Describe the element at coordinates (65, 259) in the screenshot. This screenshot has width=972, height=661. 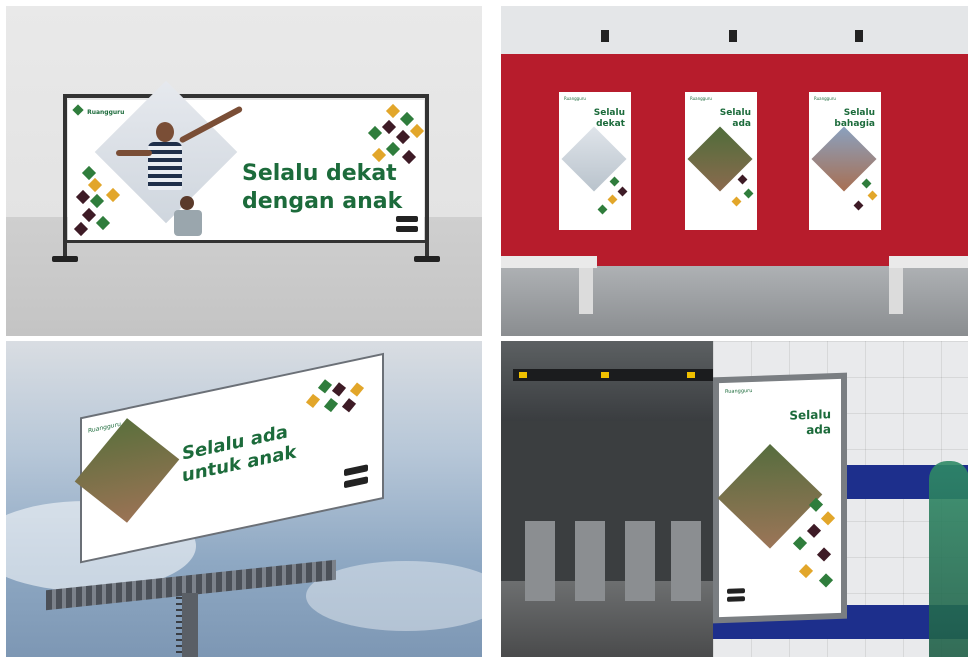
I see `banner-stand-left-foot` at that location.